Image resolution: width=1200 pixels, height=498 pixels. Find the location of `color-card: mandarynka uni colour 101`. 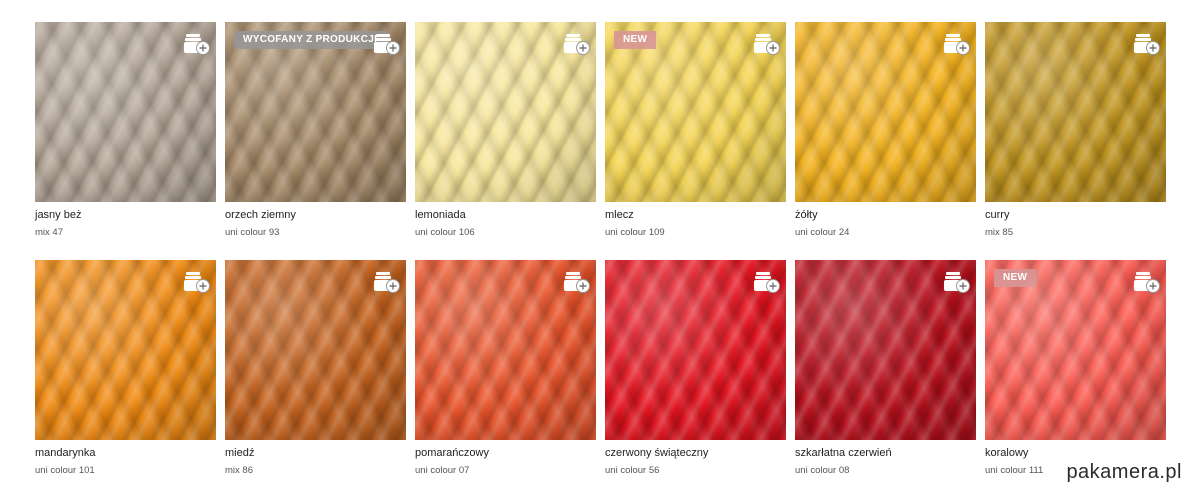

color-card: mandarynka uni colour 101 is located at coordinates (125, 379).